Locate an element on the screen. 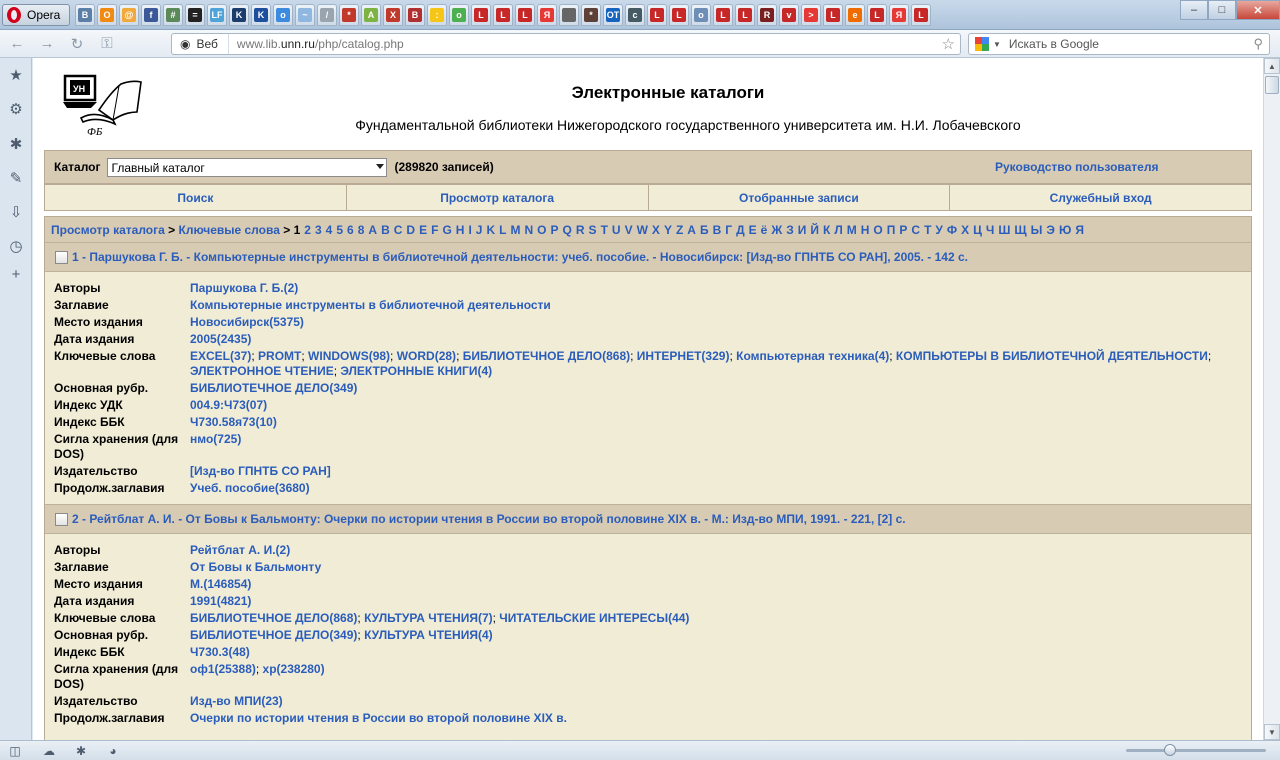 The width and height of the screenshot is (1280, 760). alphabet-letter: Ш is located at coordinates (1004, 230).